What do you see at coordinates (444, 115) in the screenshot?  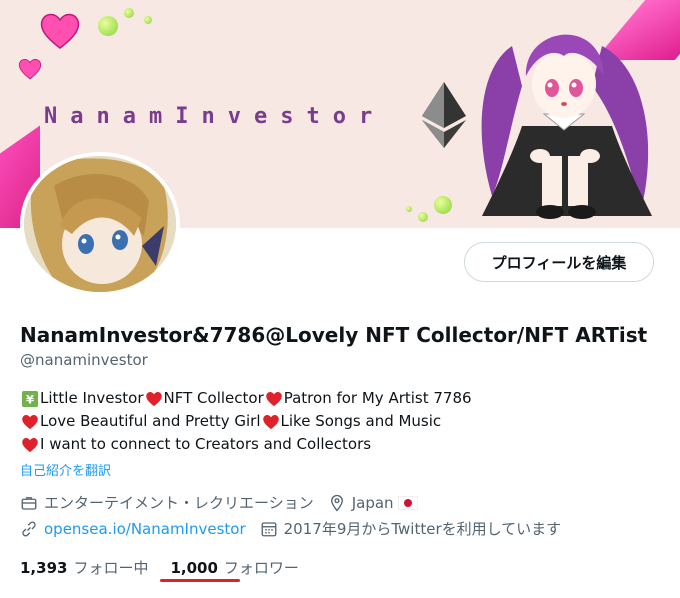 I see `ethereum-icon` at bounding box center [444, 115].